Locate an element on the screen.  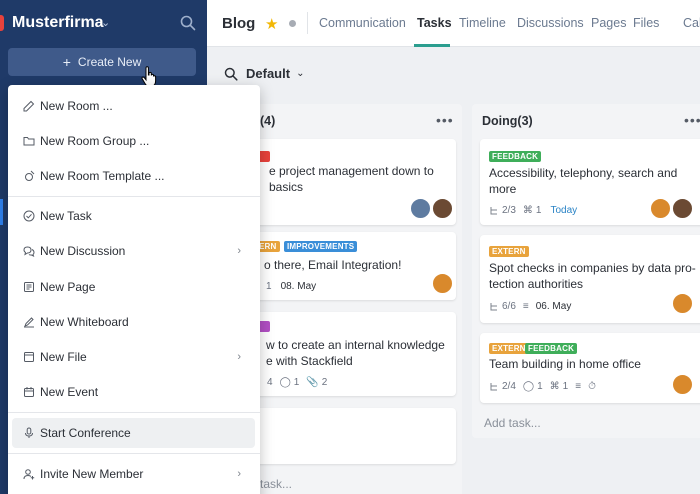
create-new-button: + Create New is located at coordinates (102, 62).